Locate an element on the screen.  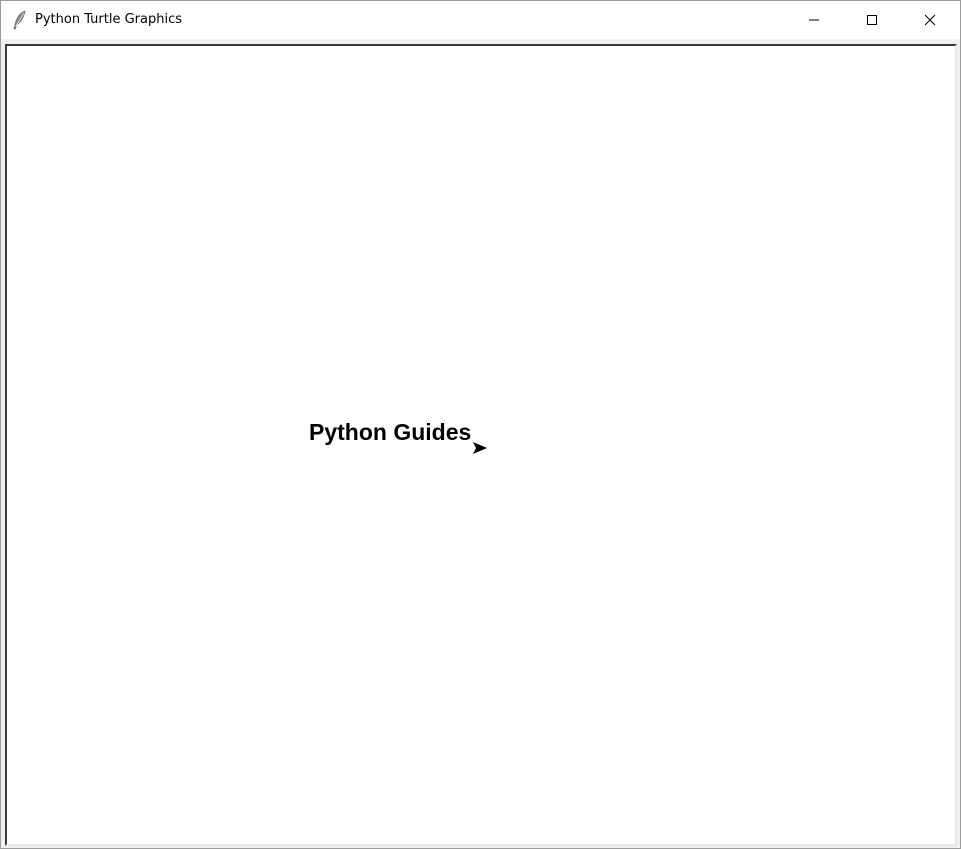
minimize-icon is located at coordinates (814, 20).